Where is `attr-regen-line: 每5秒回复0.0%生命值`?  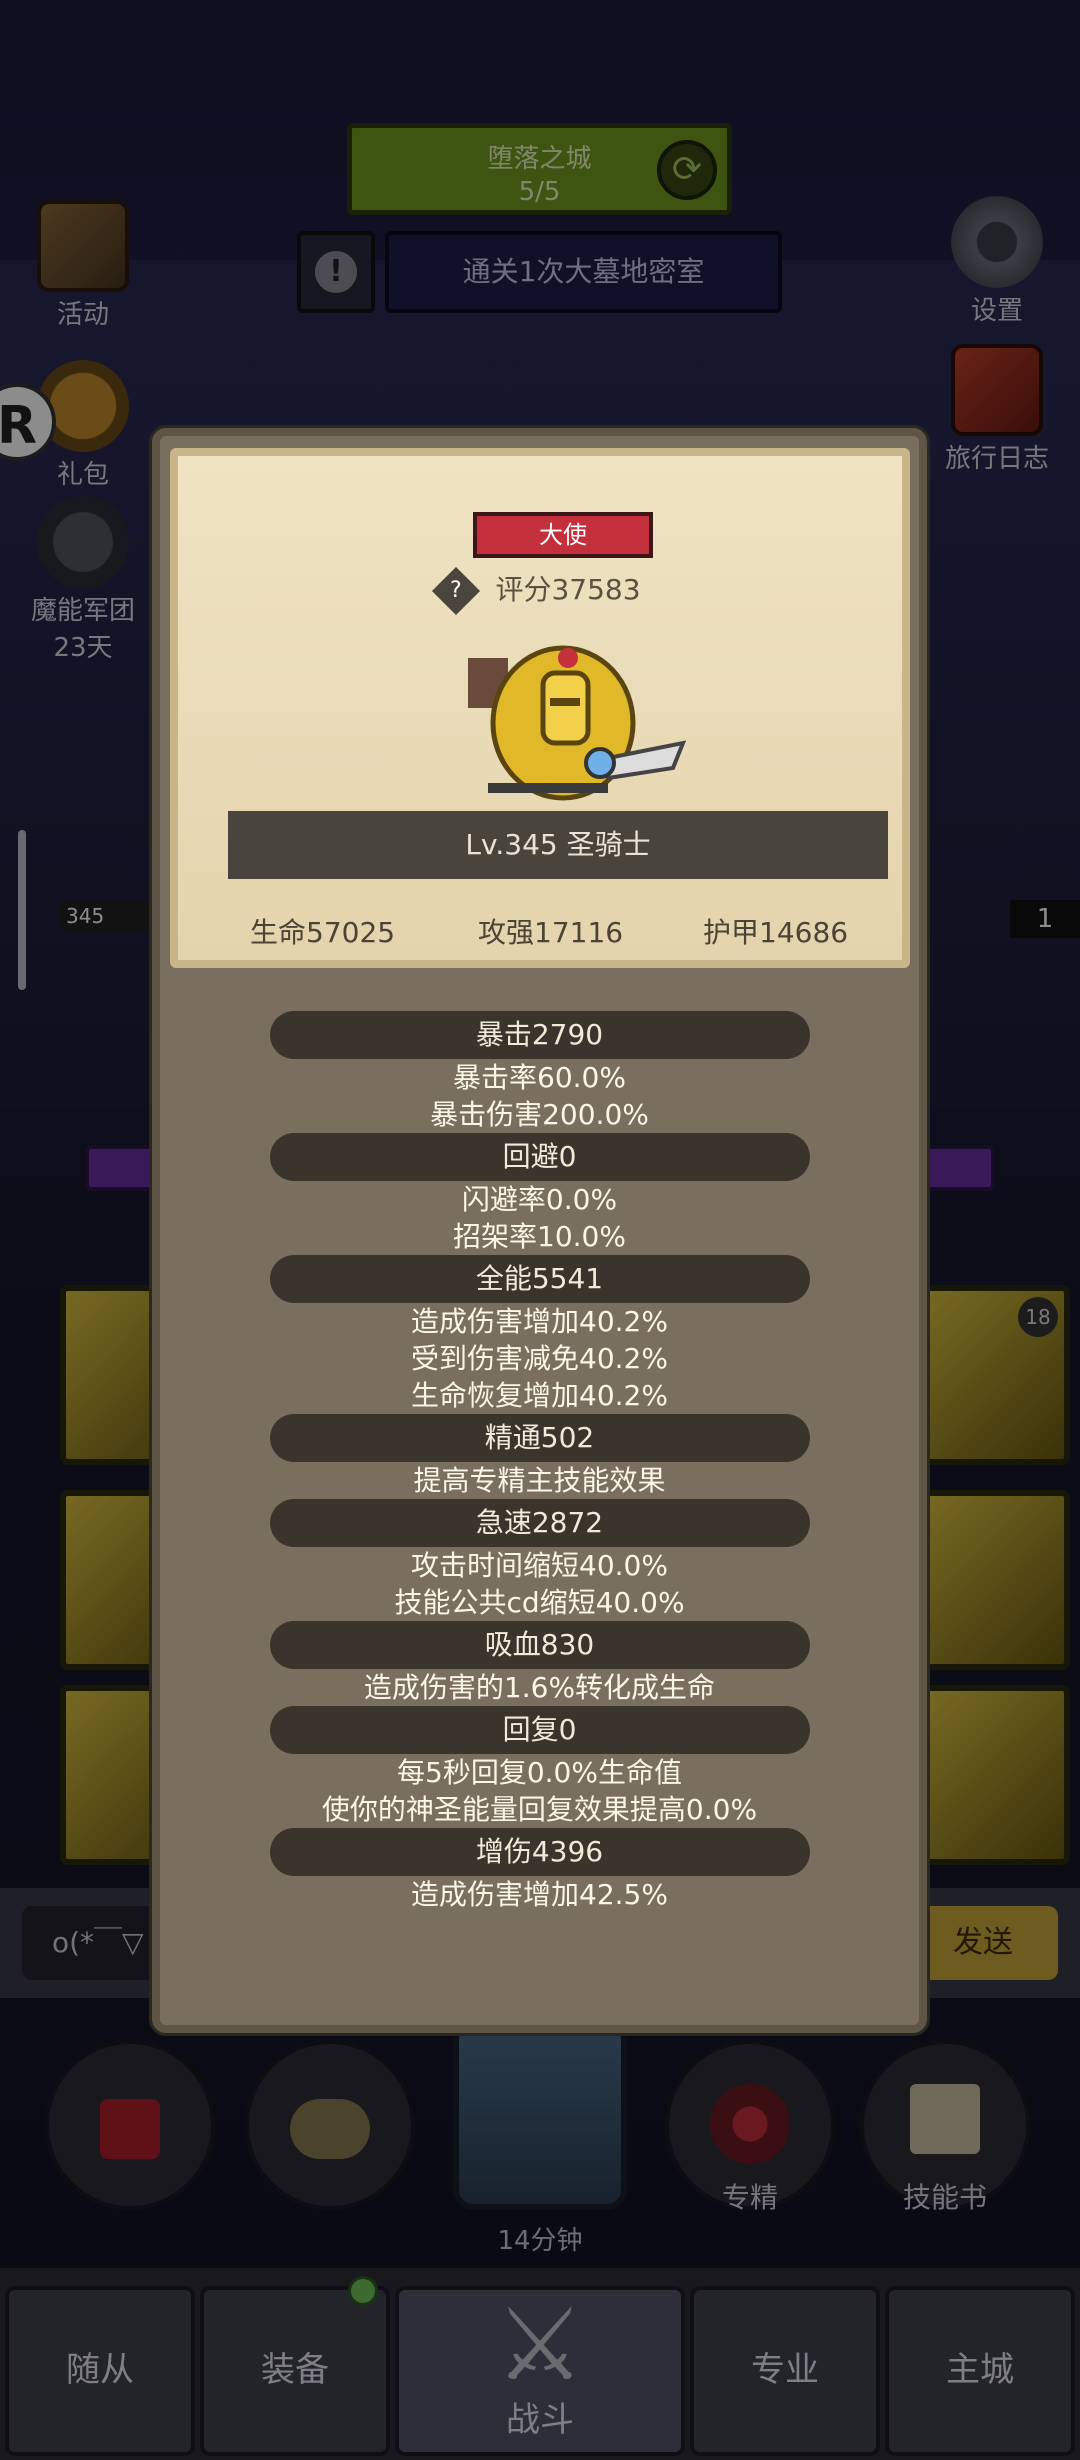 attr-regen-line: 每5秒回复0.0%生命值 is located at coordinates (539, 1772).